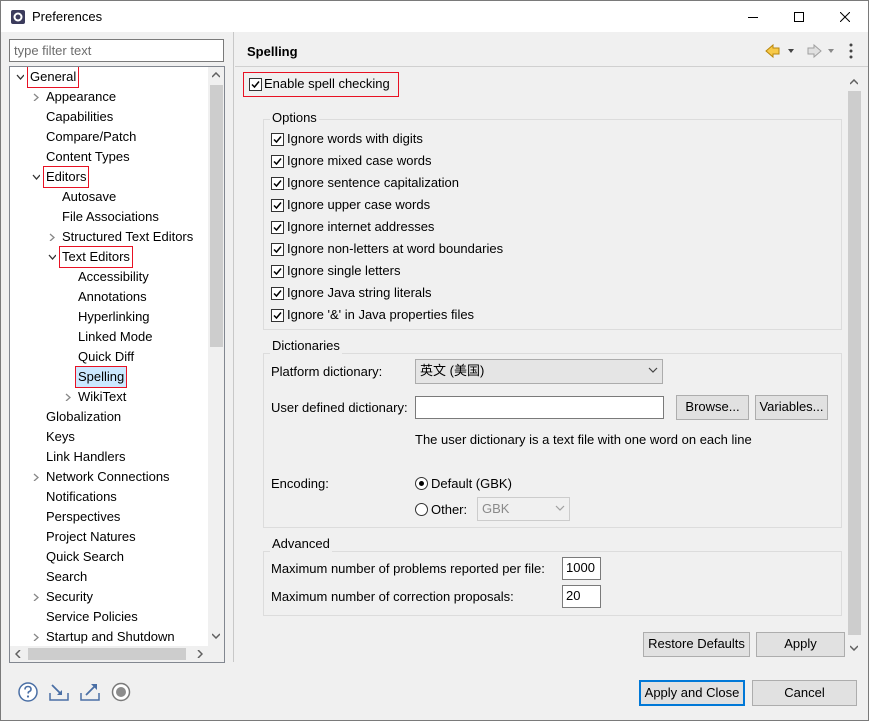 The image size is (869, 721). I want to click on user-dictionary-input, so click(539, 407).